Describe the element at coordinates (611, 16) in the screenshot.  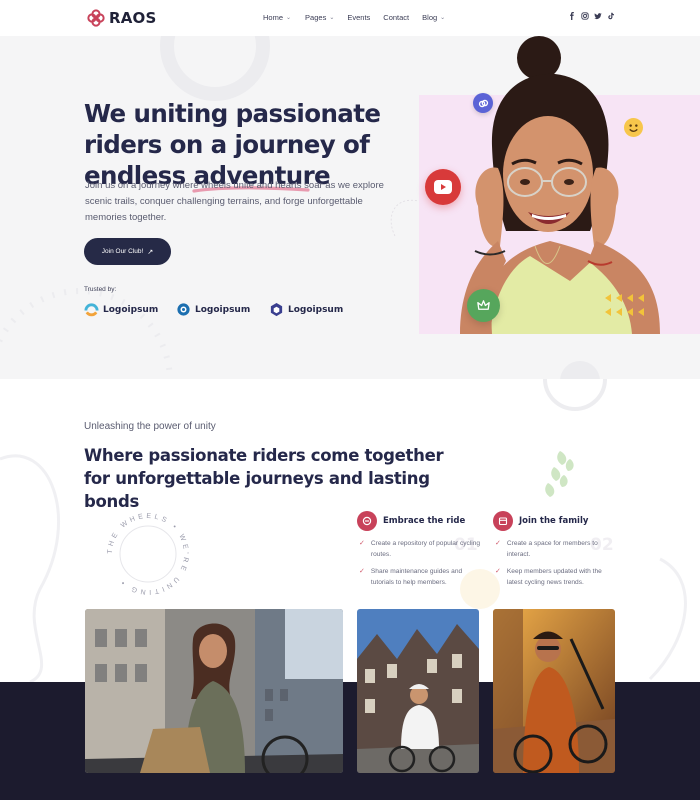
I see `tiktok-icon` at that location.